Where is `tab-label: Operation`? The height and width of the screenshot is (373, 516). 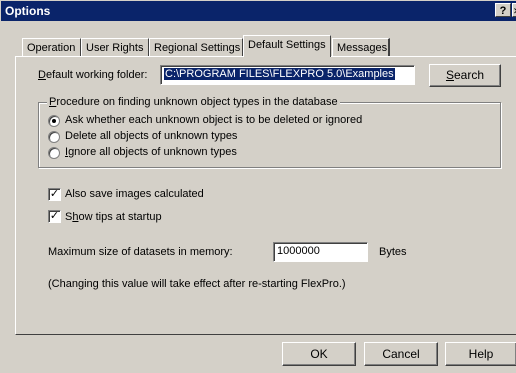 tab-label: Operation is located at coordinates (51, 48).